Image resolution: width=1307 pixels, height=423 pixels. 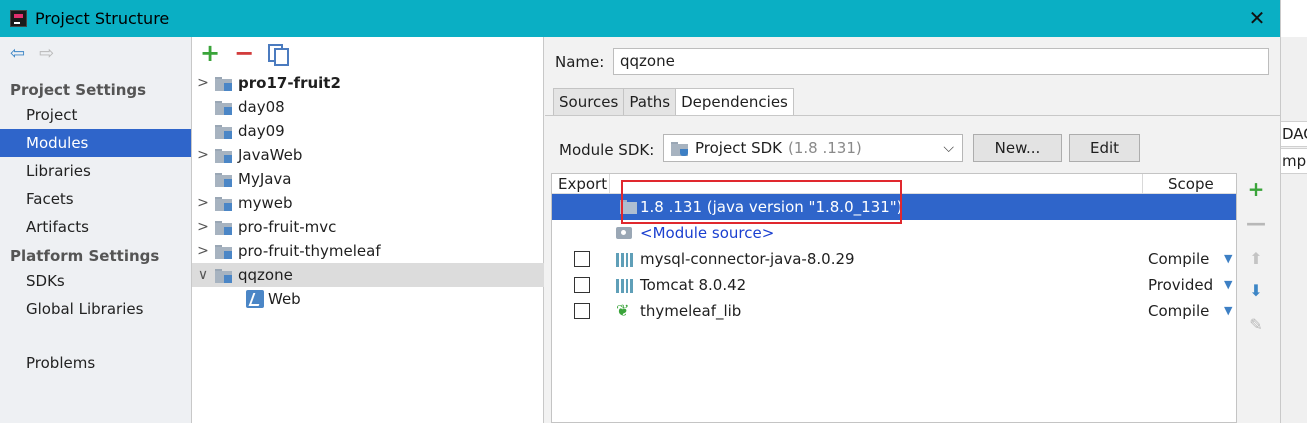 What do you see at coordinates (203, 275) in the screenshot?
I see `chevron-down-icon: ∨` at bounding box center [203, 275].